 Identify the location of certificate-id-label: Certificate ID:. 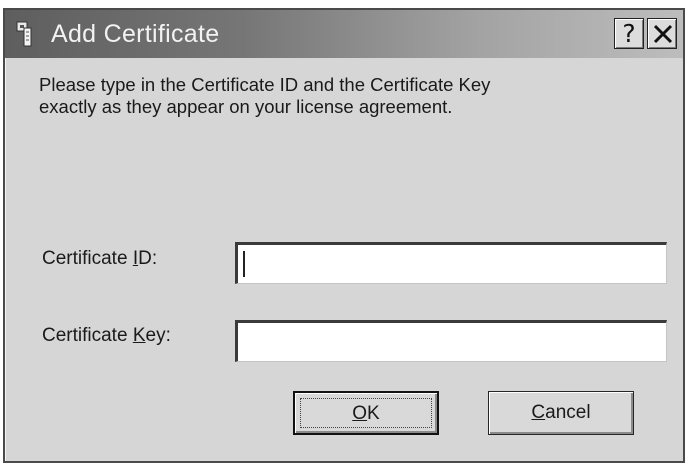
(99, 259).